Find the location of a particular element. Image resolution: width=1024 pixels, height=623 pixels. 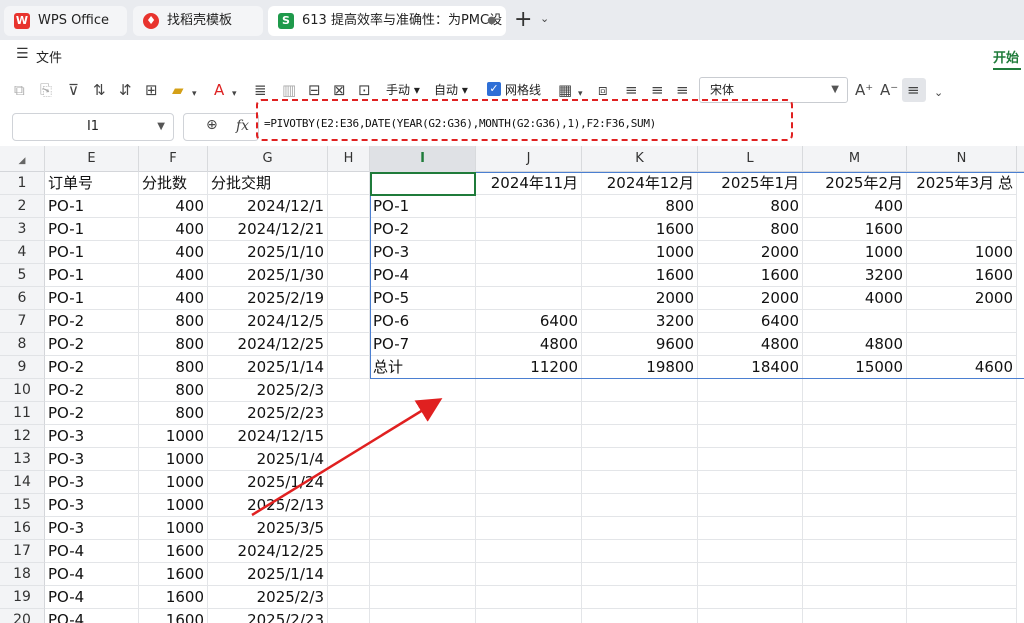

align-middle-icon: ≡ is located at coordinates (913, 90).